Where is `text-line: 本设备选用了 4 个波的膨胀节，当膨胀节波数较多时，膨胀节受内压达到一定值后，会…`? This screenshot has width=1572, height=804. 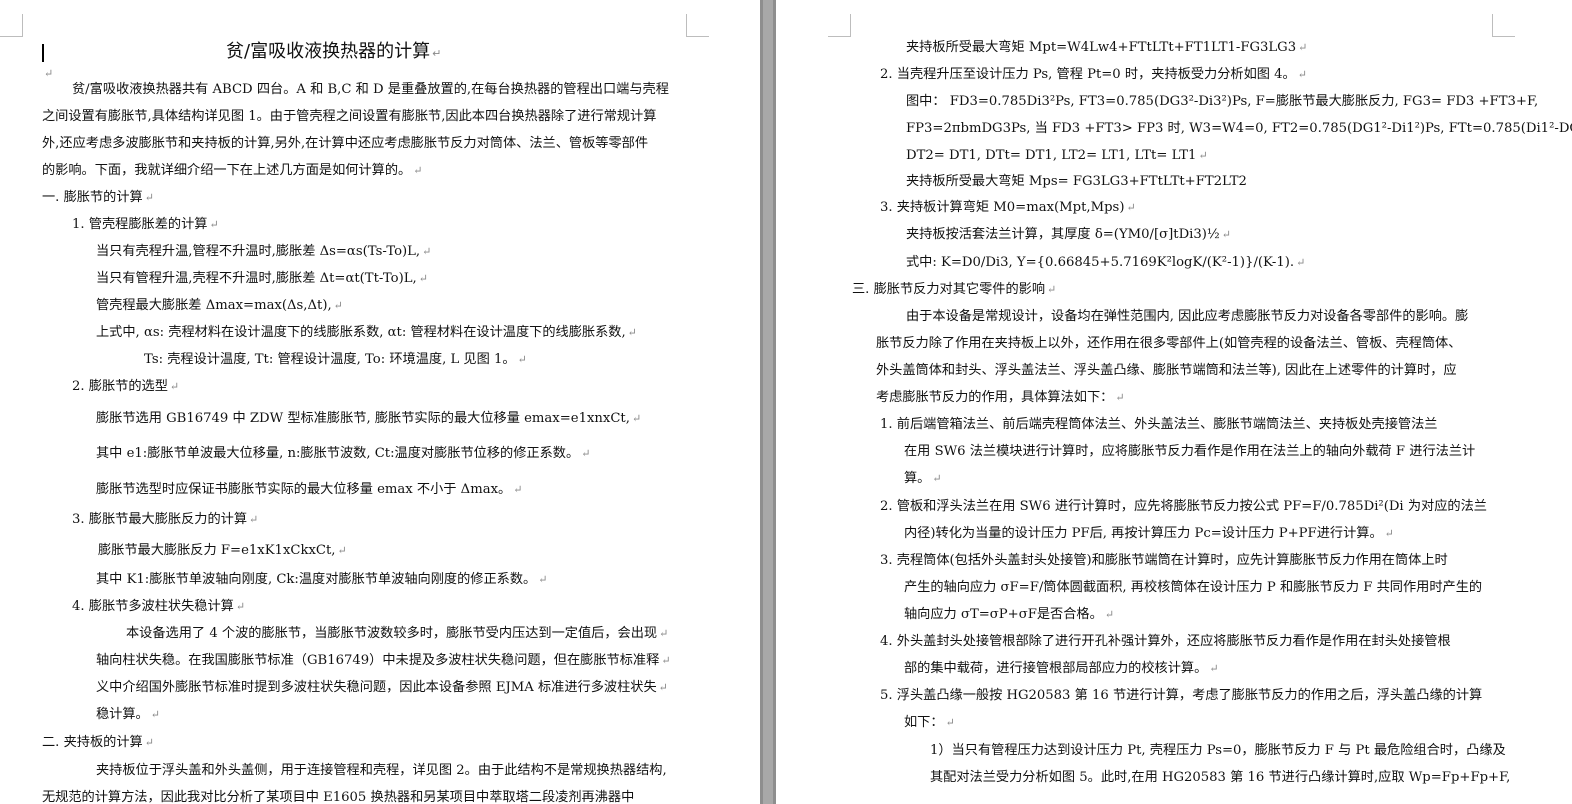
text-line: 本设备选用了 4 个波的膨胀节，当膨胀节波数较多时，膨胀节受内压达到一定值后，会… is located at coordinates (397, 634).